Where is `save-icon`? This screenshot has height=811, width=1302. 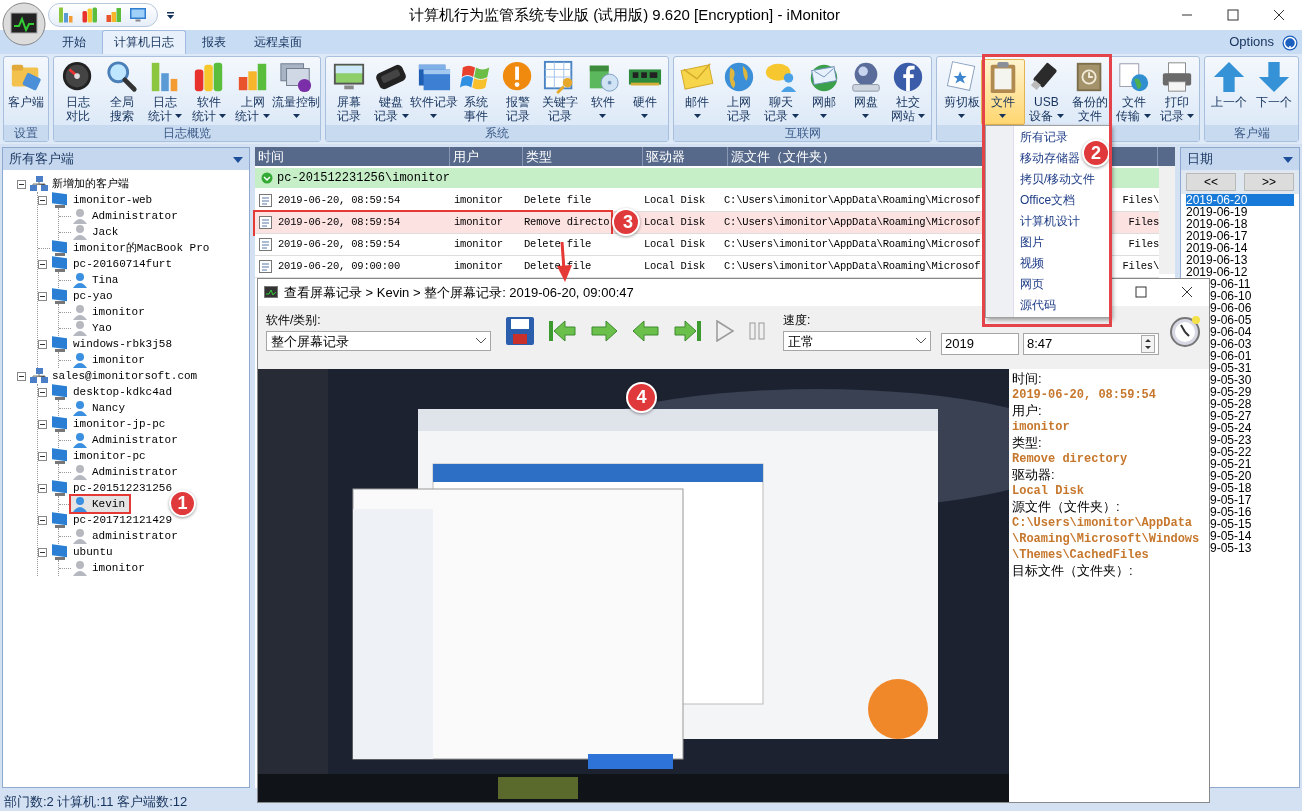 save-icon is located at coordinates (520, 331).